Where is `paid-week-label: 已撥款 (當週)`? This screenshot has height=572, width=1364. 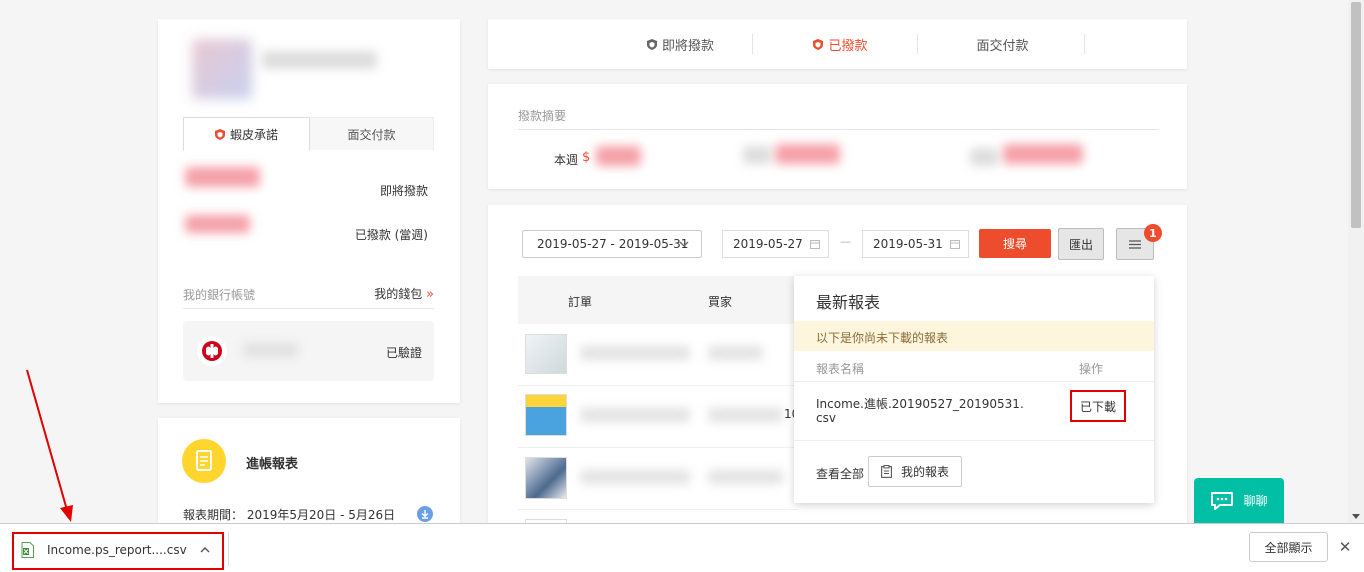 paid-week-label: 已撥款 (當週) is located at coordinates (391, 235).